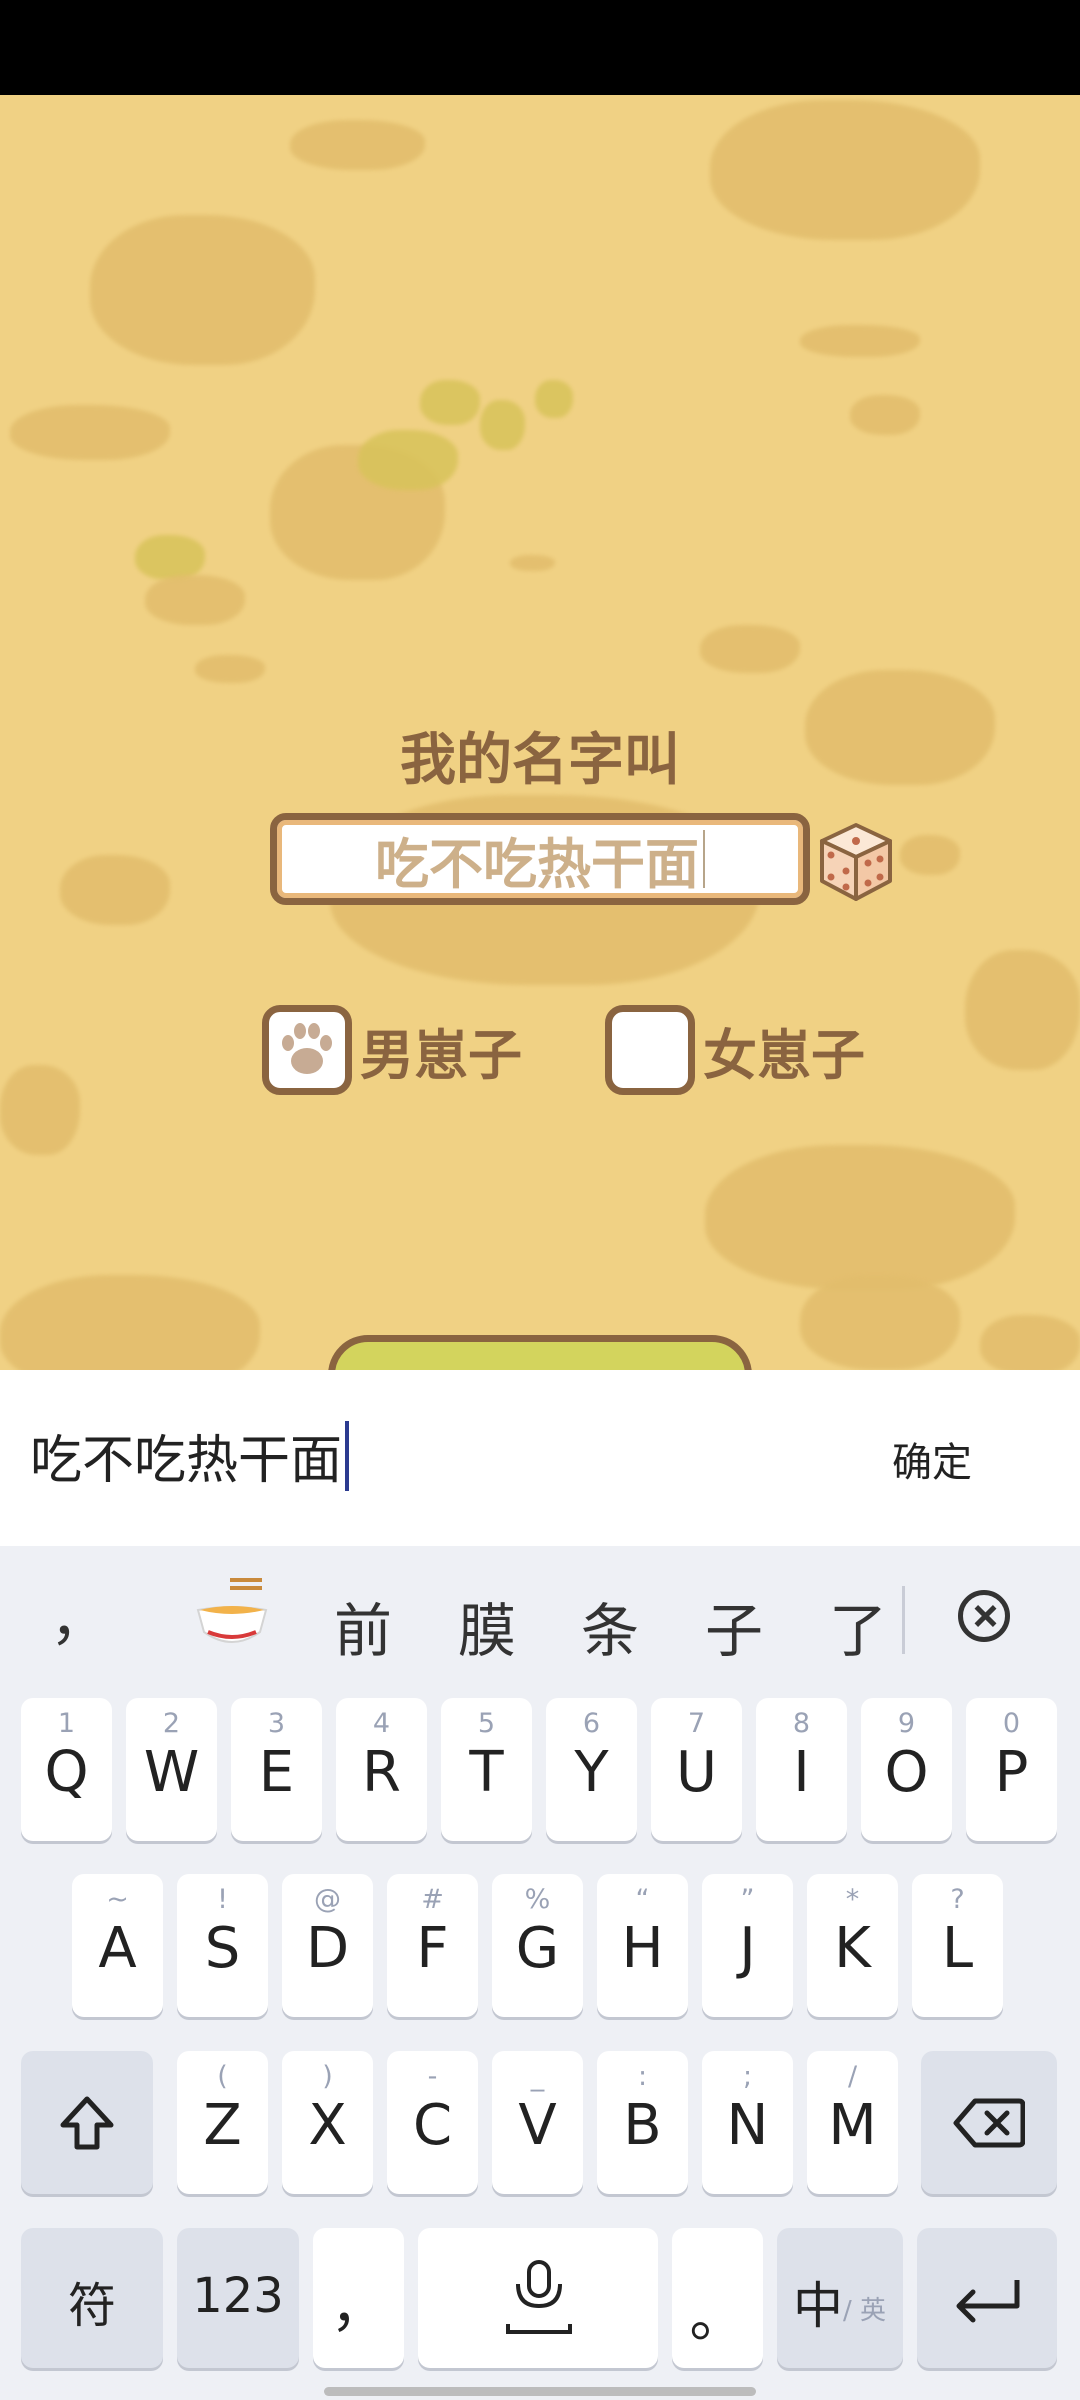 This screenshot has height=2400, width=1080. Describe the element at coordinates (840, 2298) in the screenshot. I see `language-switch-key: 中 / 英` at that location.